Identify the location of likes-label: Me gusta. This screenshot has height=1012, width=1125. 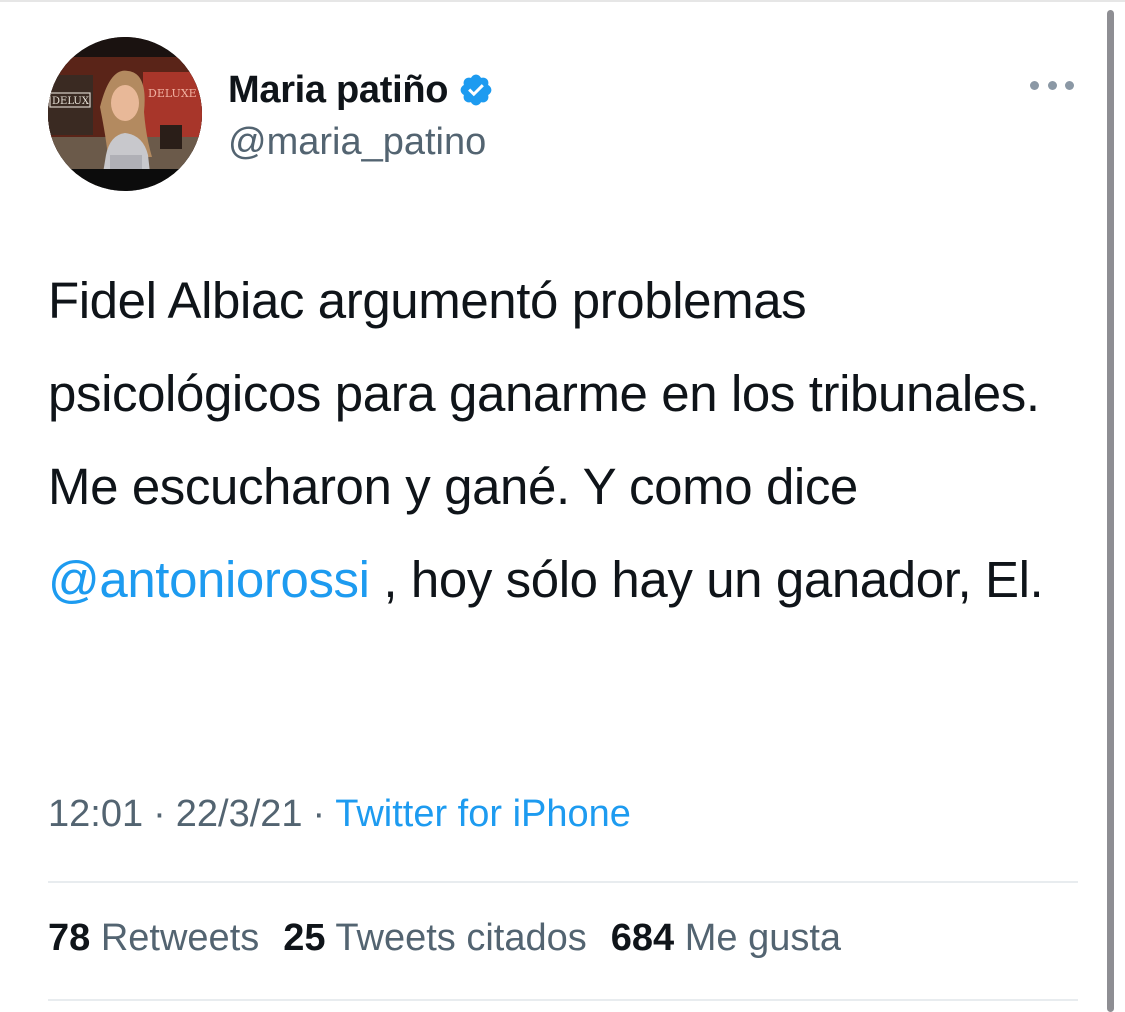
(763, 938).